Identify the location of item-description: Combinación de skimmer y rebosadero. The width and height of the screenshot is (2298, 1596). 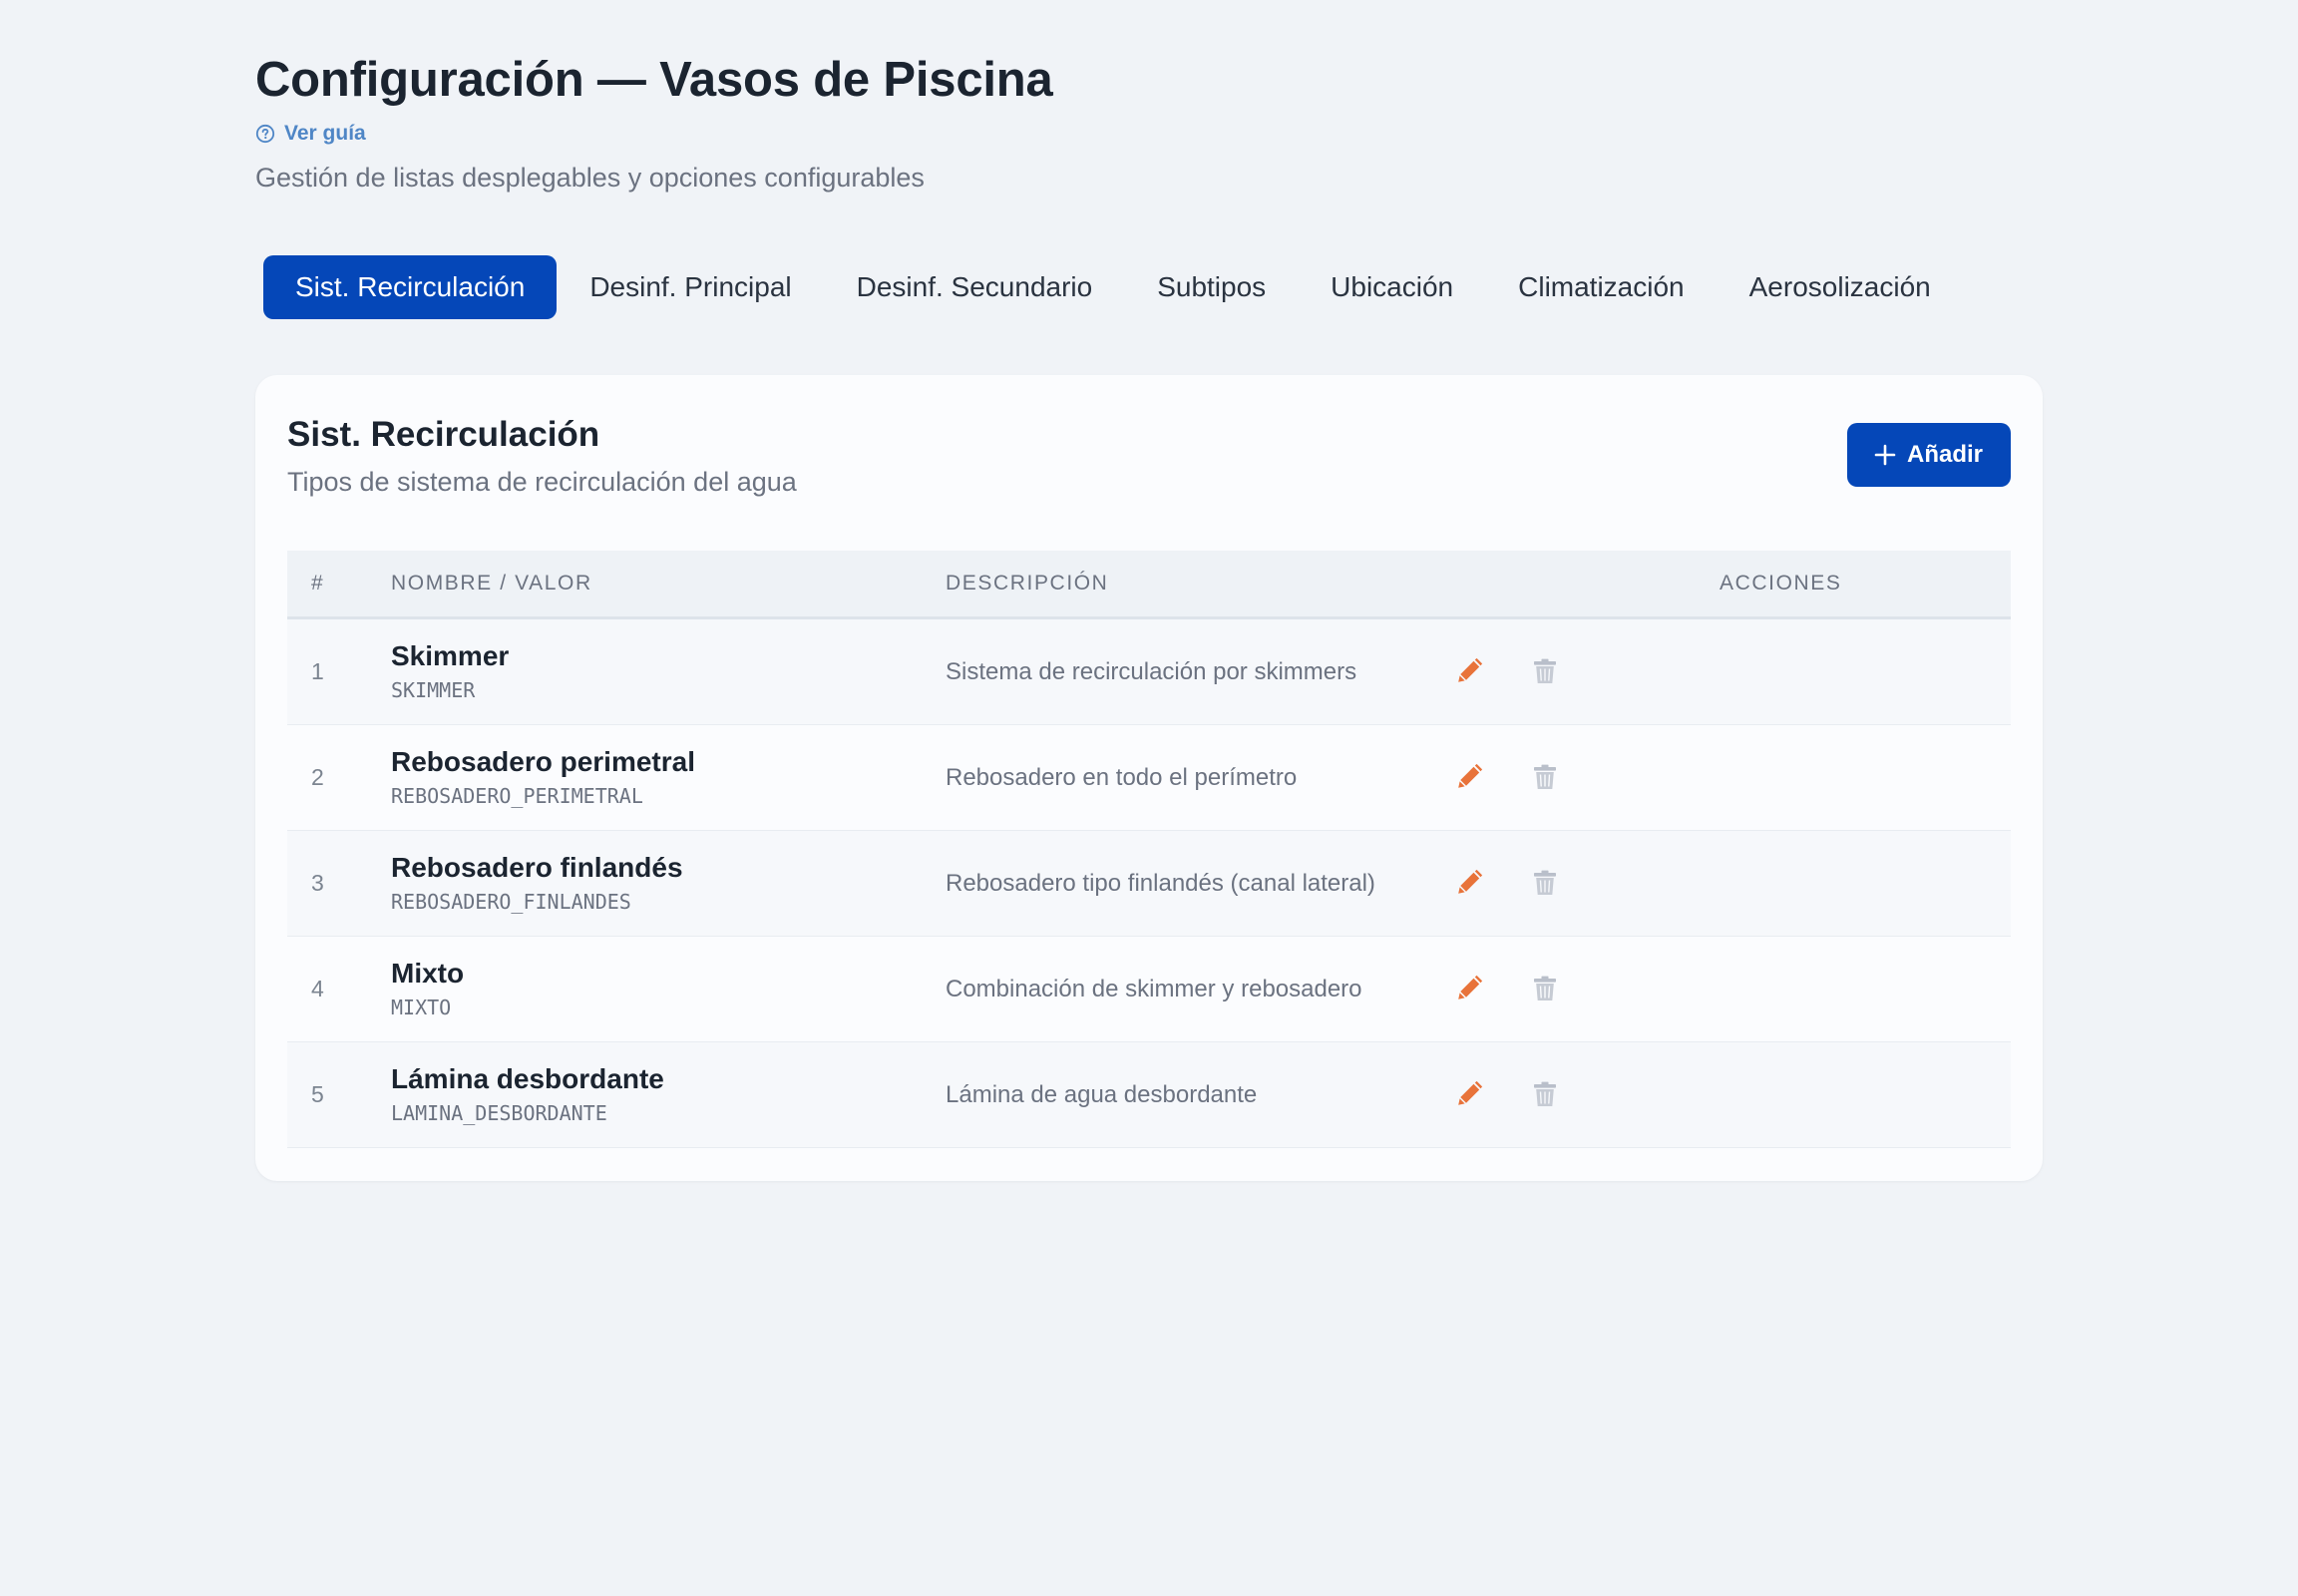
(1154, 988).